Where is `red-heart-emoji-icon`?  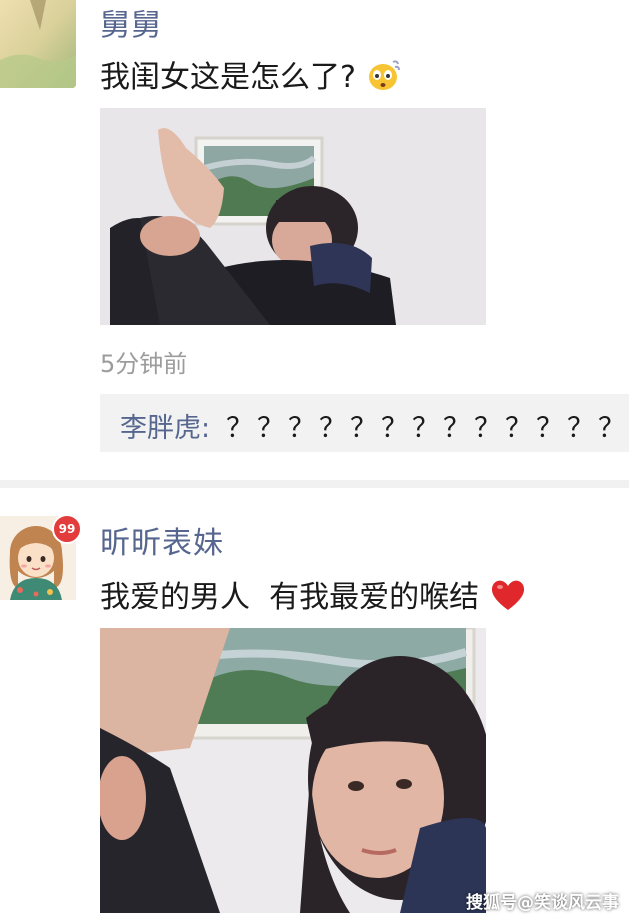
red-heart-emoji-icon is located at coordinates (508, 599).